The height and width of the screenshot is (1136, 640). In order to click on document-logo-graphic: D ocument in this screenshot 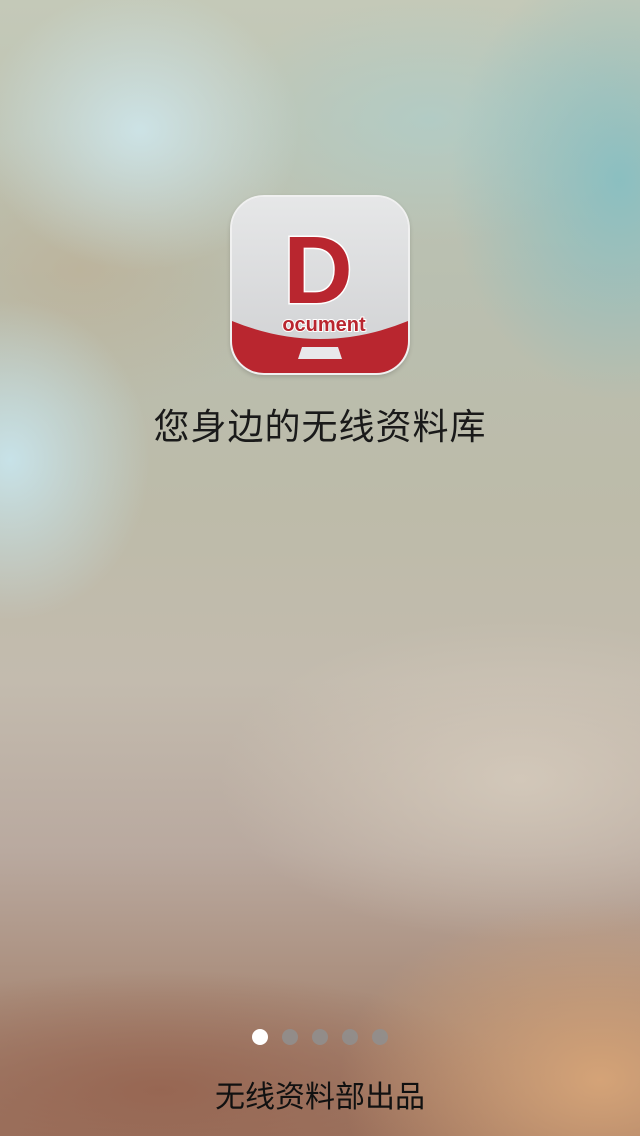, I will do `click(320, 285)`.